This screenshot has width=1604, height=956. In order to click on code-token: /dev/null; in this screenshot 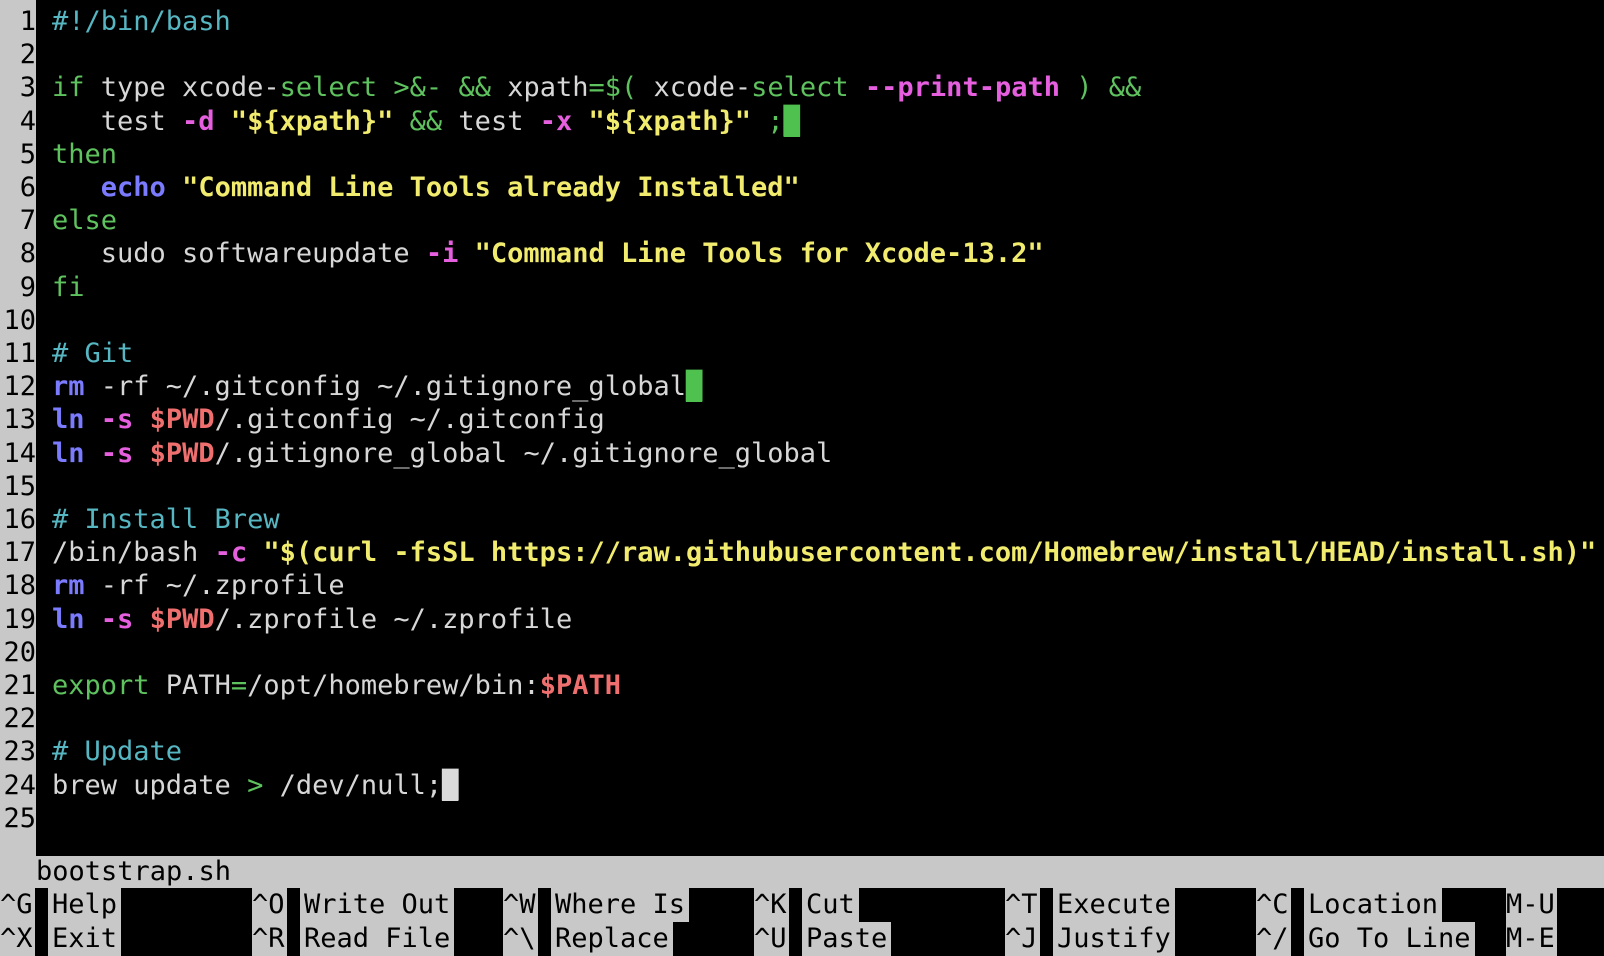, I will do `click(353, 785)`.